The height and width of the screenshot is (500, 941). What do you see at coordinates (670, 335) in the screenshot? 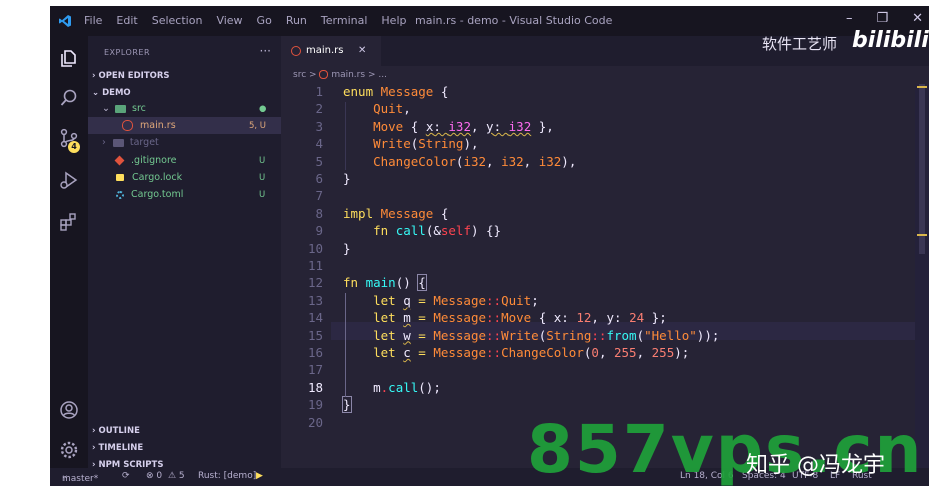
I see `string: "Hello"` at bounding box center [670, 335].